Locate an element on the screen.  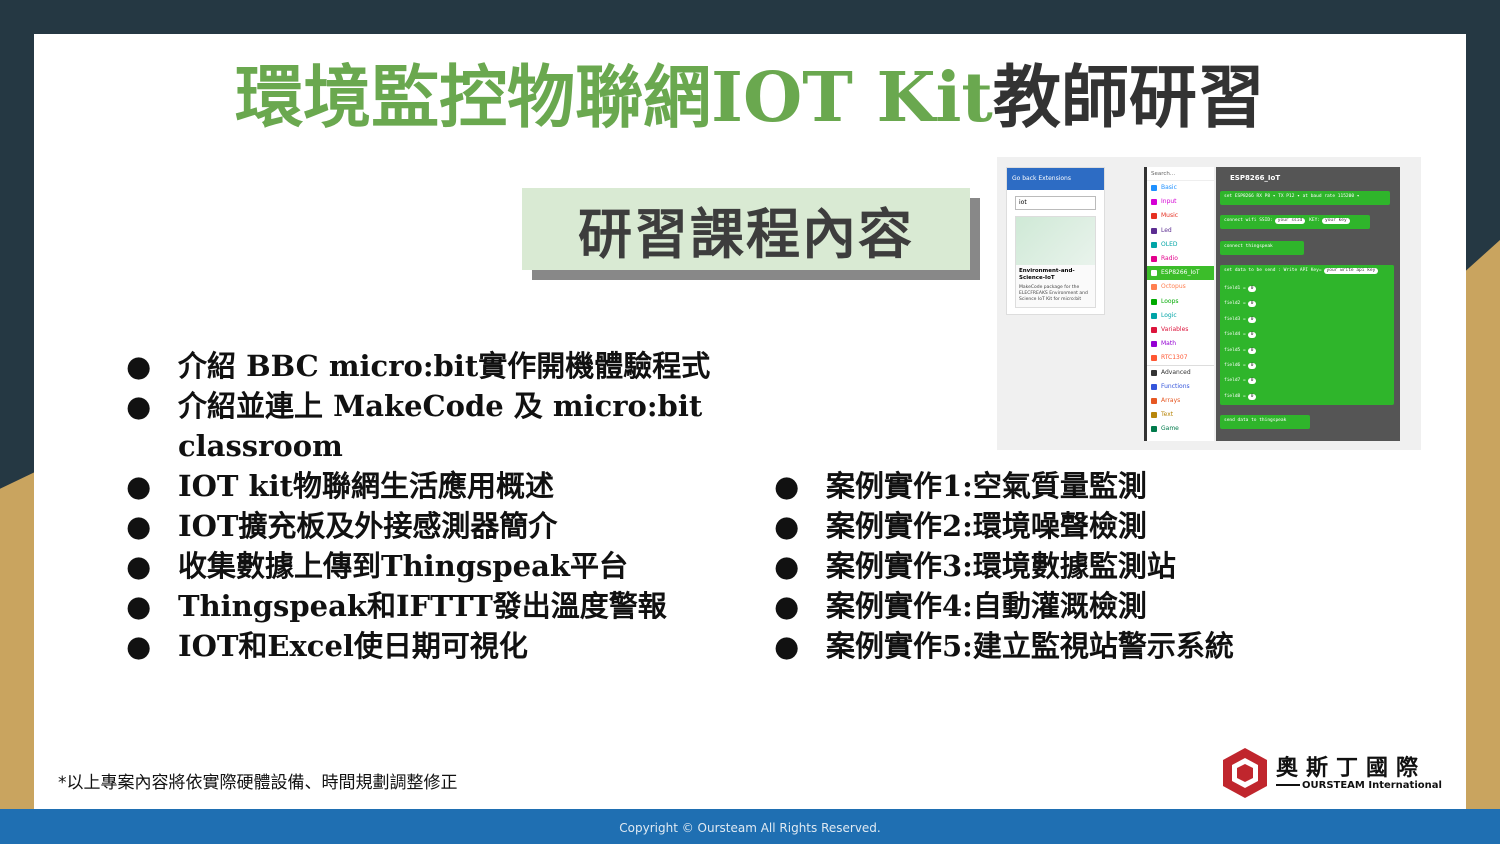
extension-search-field: iot is located at coordinates (1055, 203).